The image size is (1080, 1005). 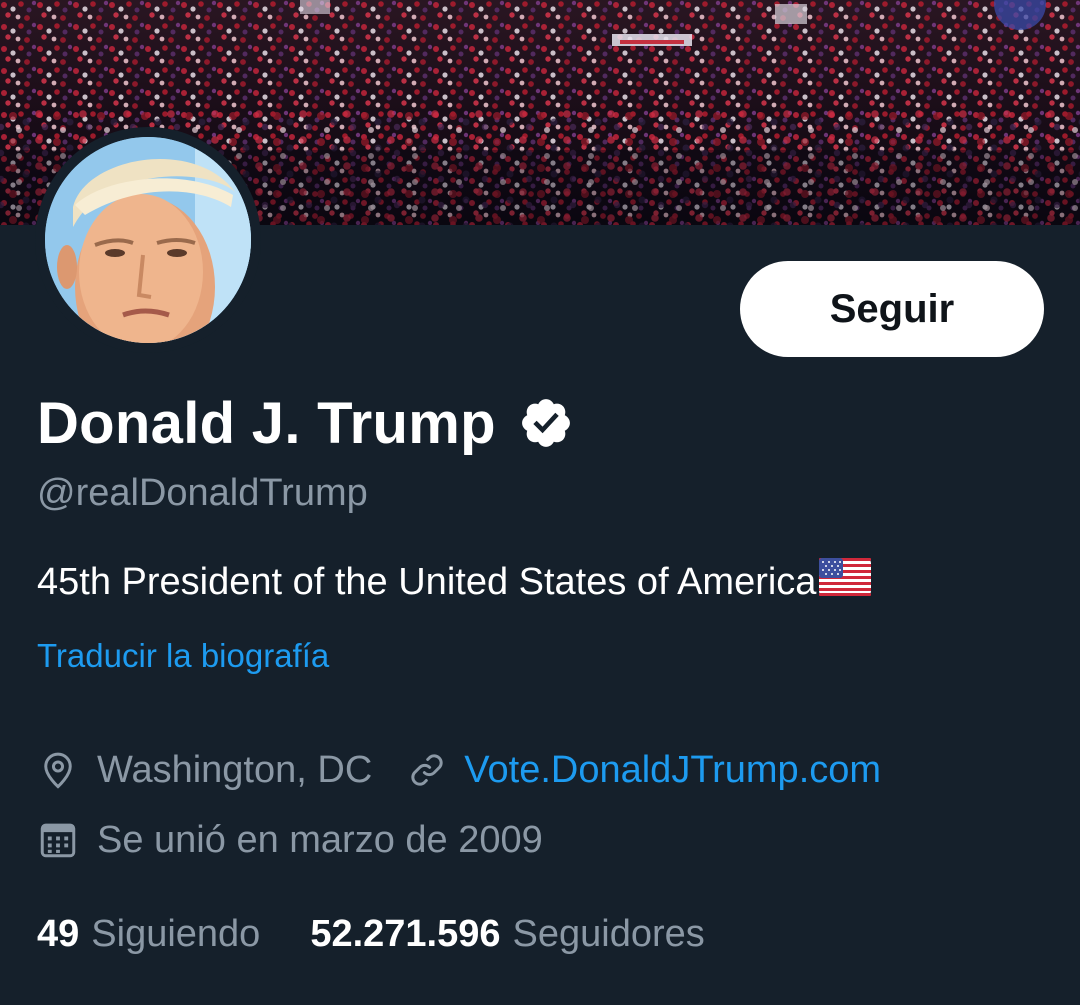 I want to click on verified-badge-icon, so click(x=546, y=423).